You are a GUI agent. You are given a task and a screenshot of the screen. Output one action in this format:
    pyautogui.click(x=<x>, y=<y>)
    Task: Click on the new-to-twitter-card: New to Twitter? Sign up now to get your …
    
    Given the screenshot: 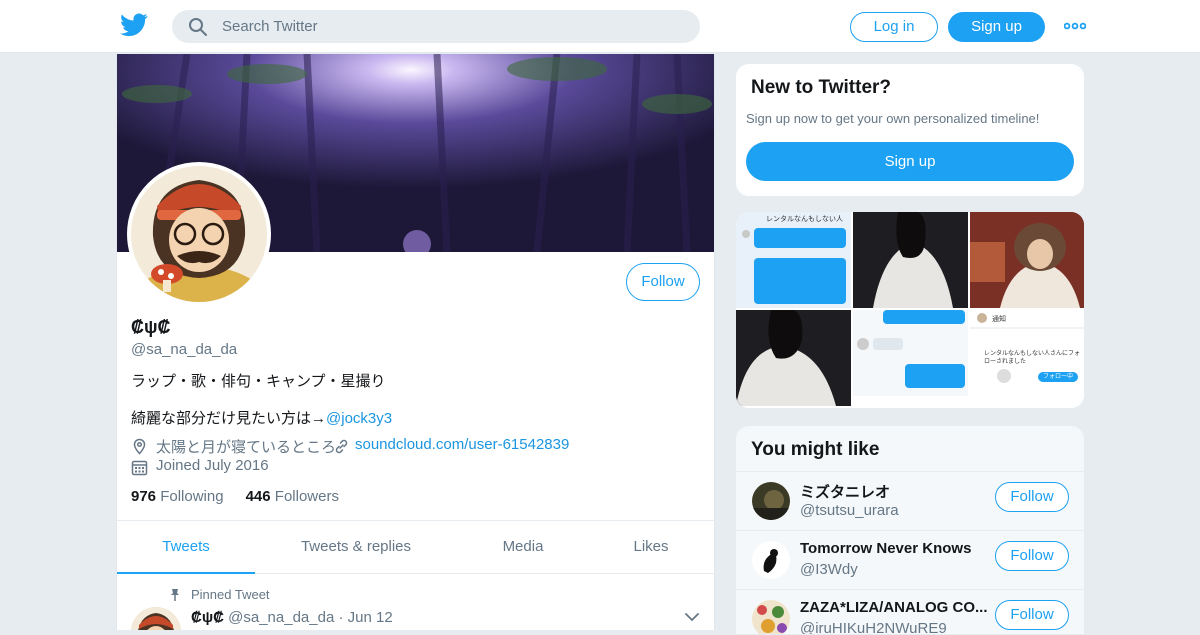 What is the action you would take?
    pyautogui.click(x=910, y=130)
    